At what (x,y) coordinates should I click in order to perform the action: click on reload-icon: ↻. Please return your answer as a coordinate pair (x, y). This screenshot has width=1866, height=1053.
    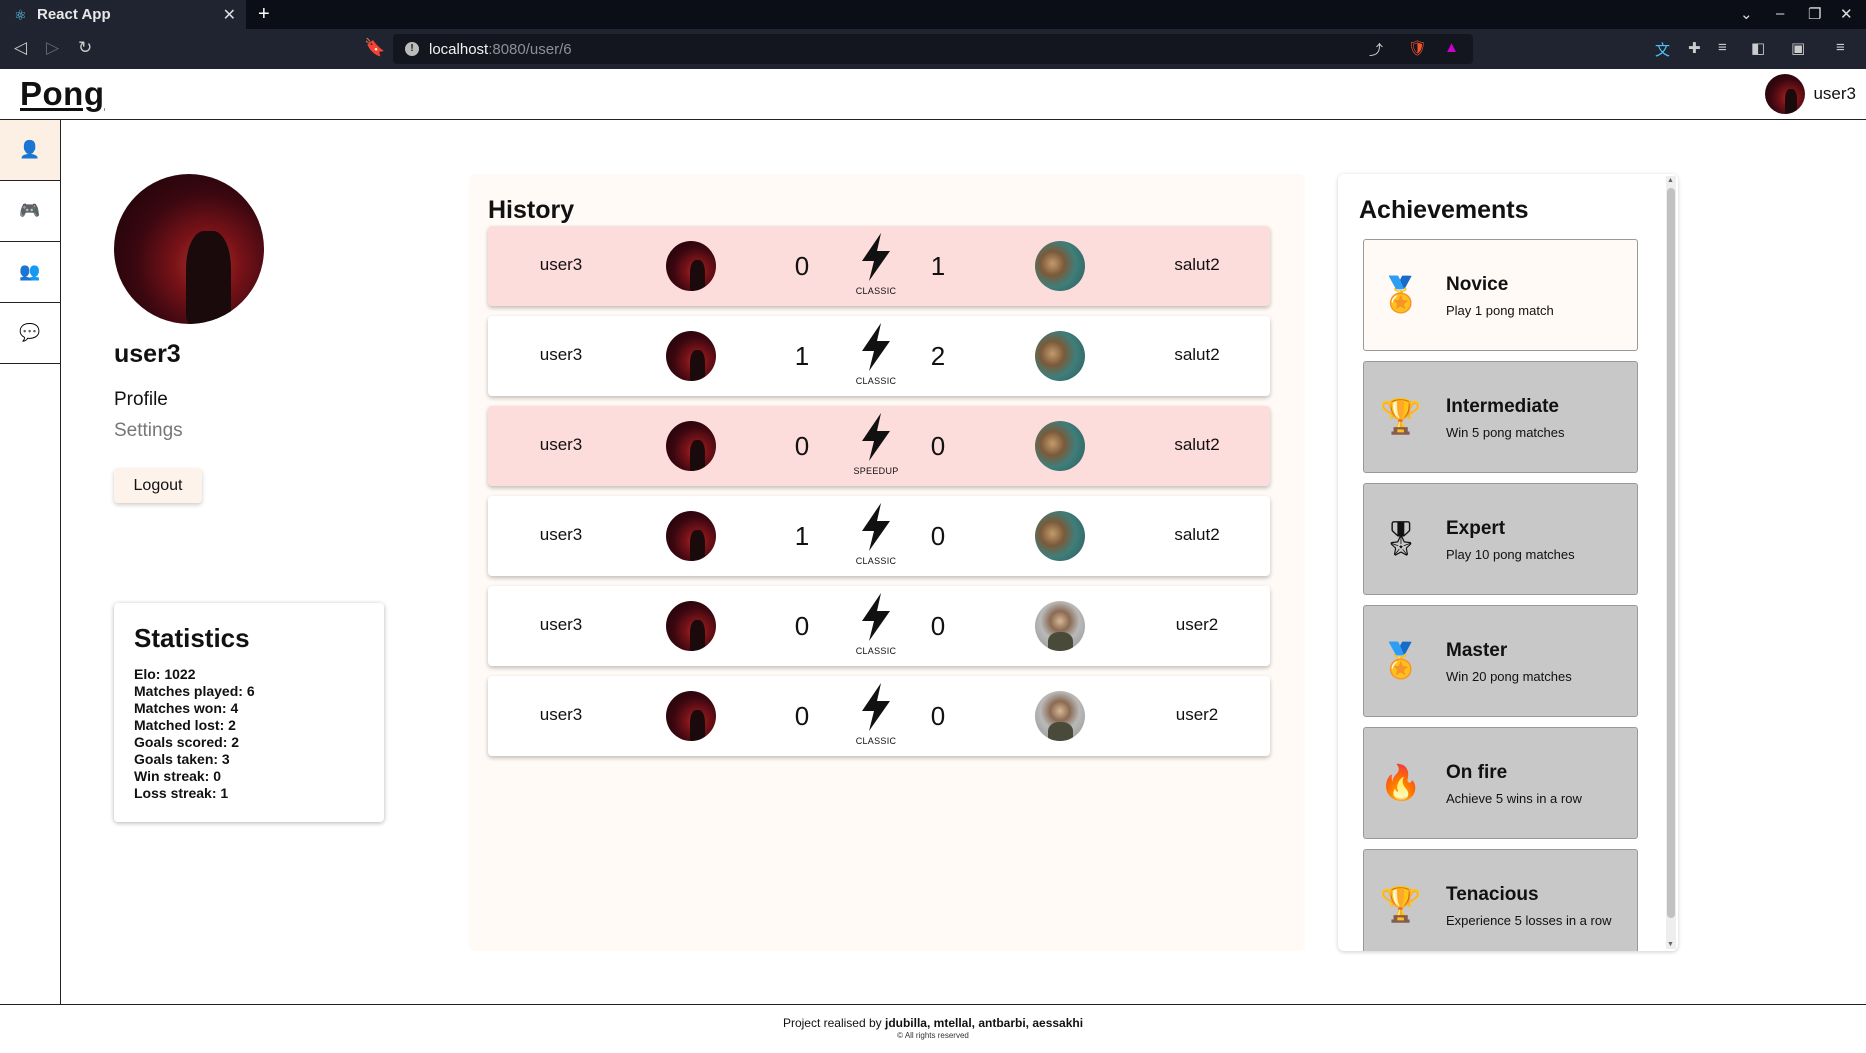
    Looking at the image, I should click on (85, 48).